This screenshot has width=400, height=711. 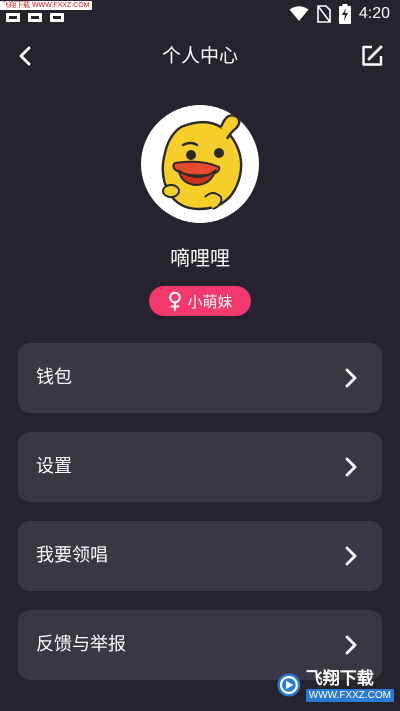 I want to click on notification-icons, so click(x=46, y=17).